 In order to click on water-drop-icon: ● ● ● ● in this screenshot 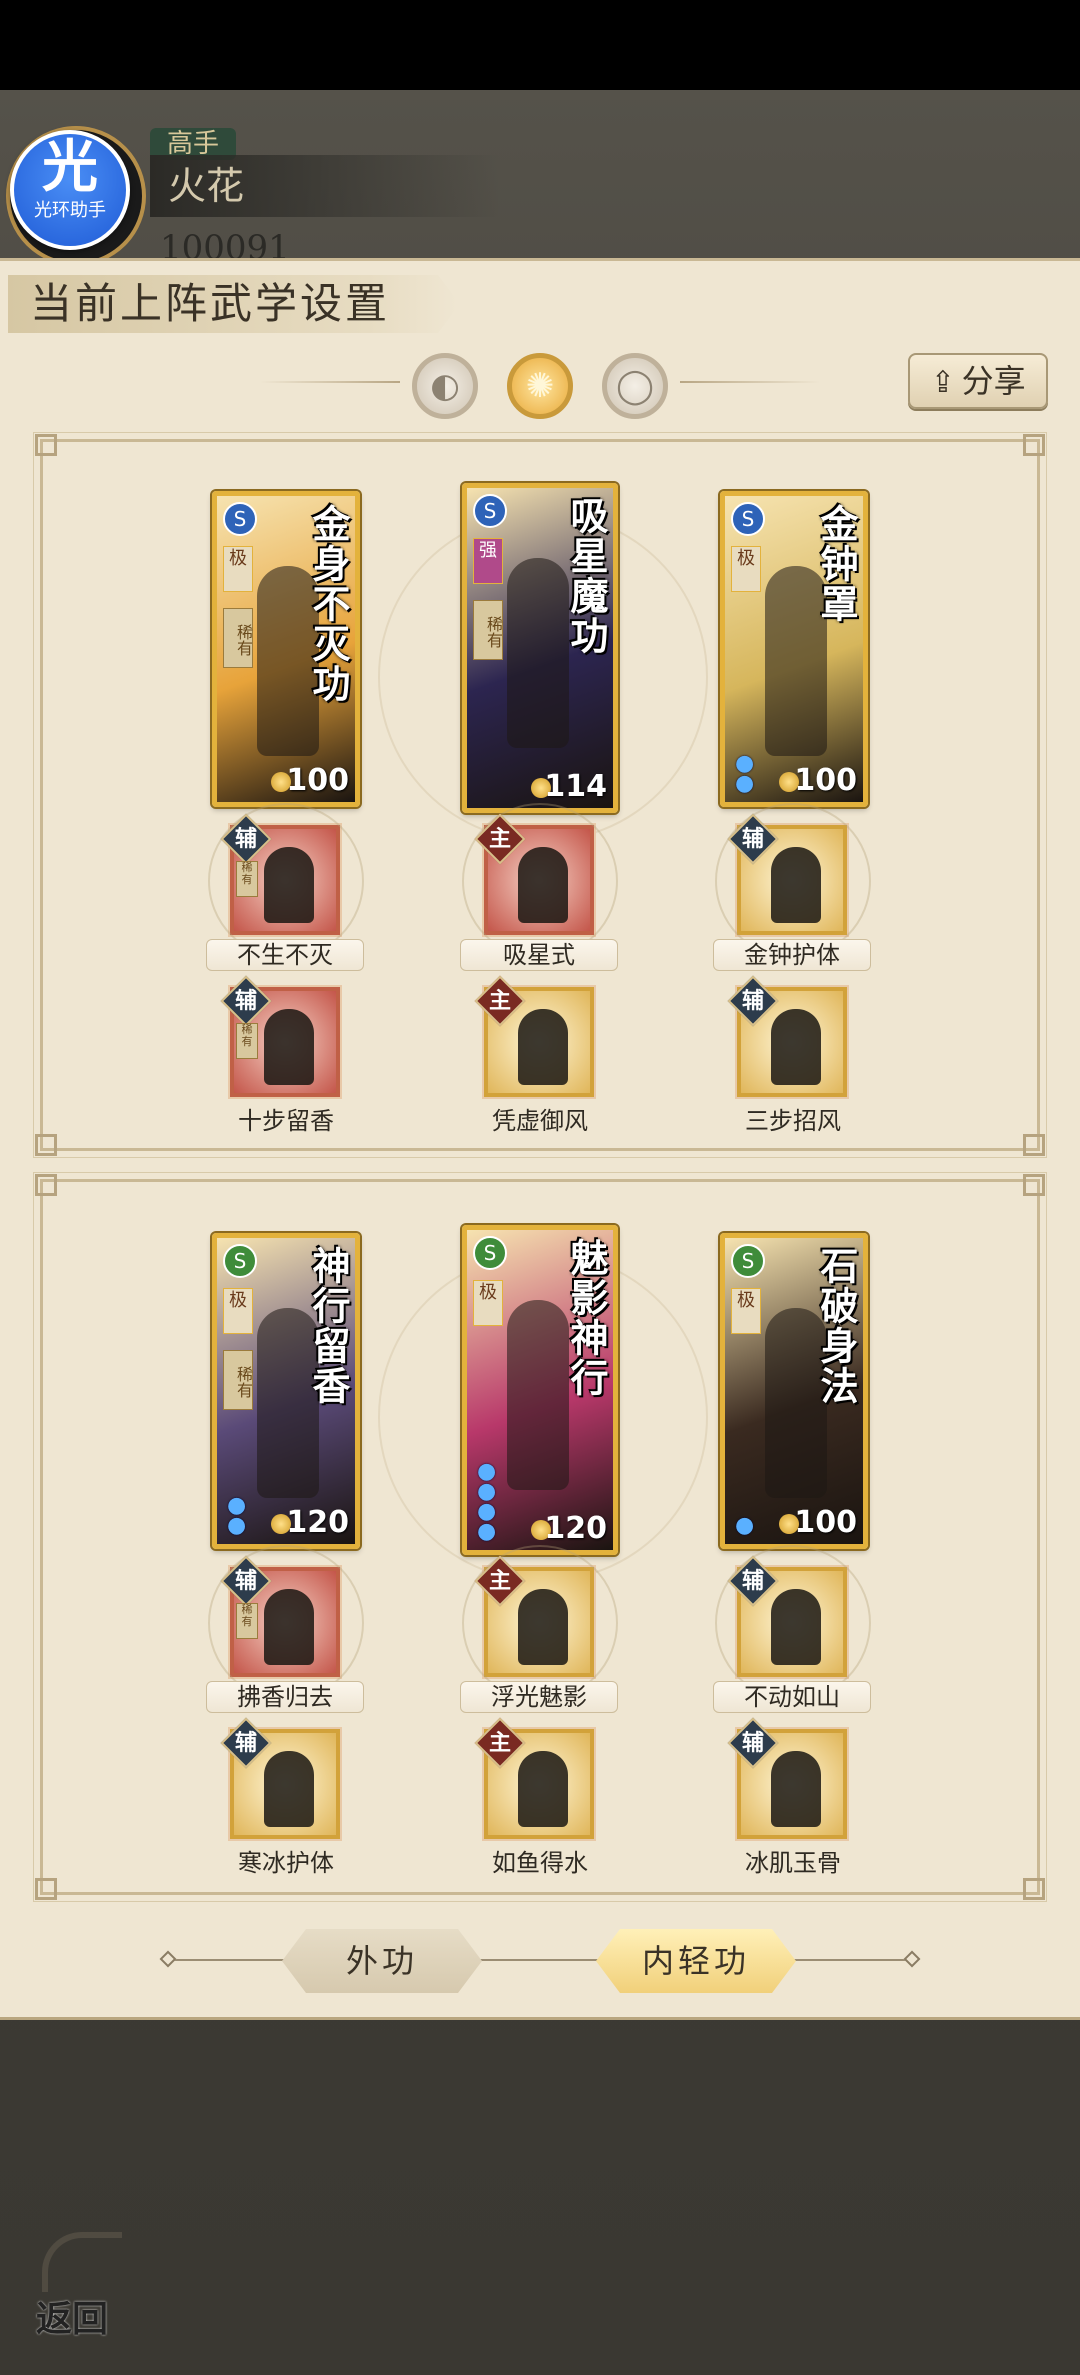, I will do `click(487, 1501)`.